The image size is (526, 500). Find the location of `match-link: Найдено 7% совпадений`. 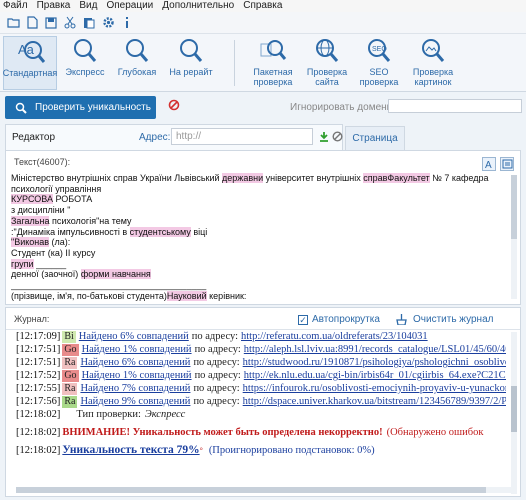

match-link: Найдено 7% совпадений is located at coordinates (135, 388).